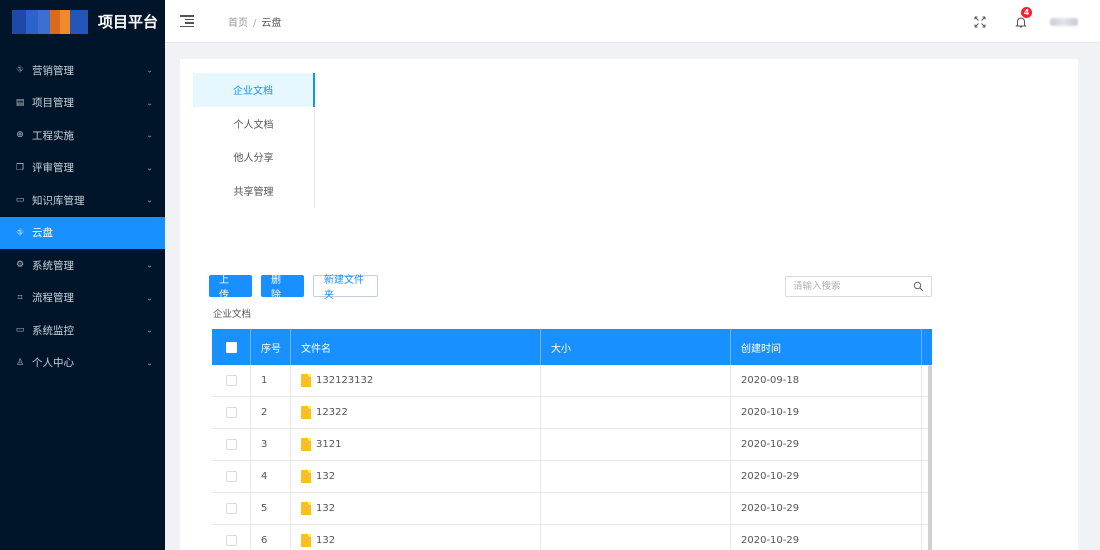  Describe the element at coordinates (930, 457) in the screenshot. I see `table-scrollbar` at that location.